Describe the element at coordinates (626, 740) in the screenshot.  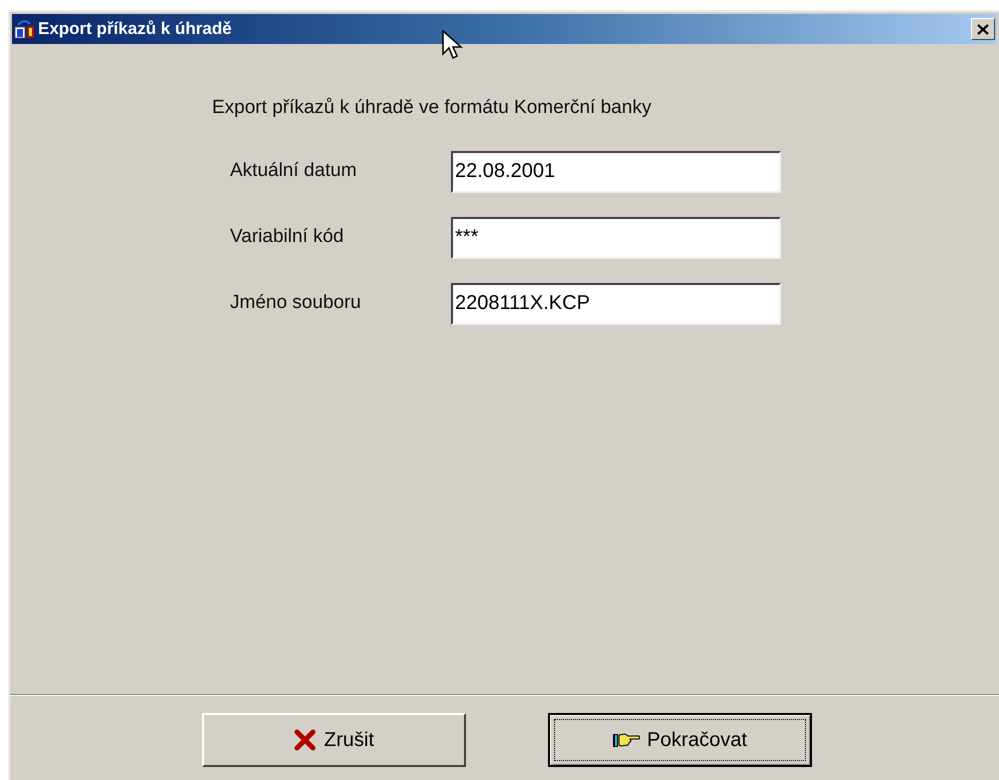
I see `pointing-hand-icon` at that location.